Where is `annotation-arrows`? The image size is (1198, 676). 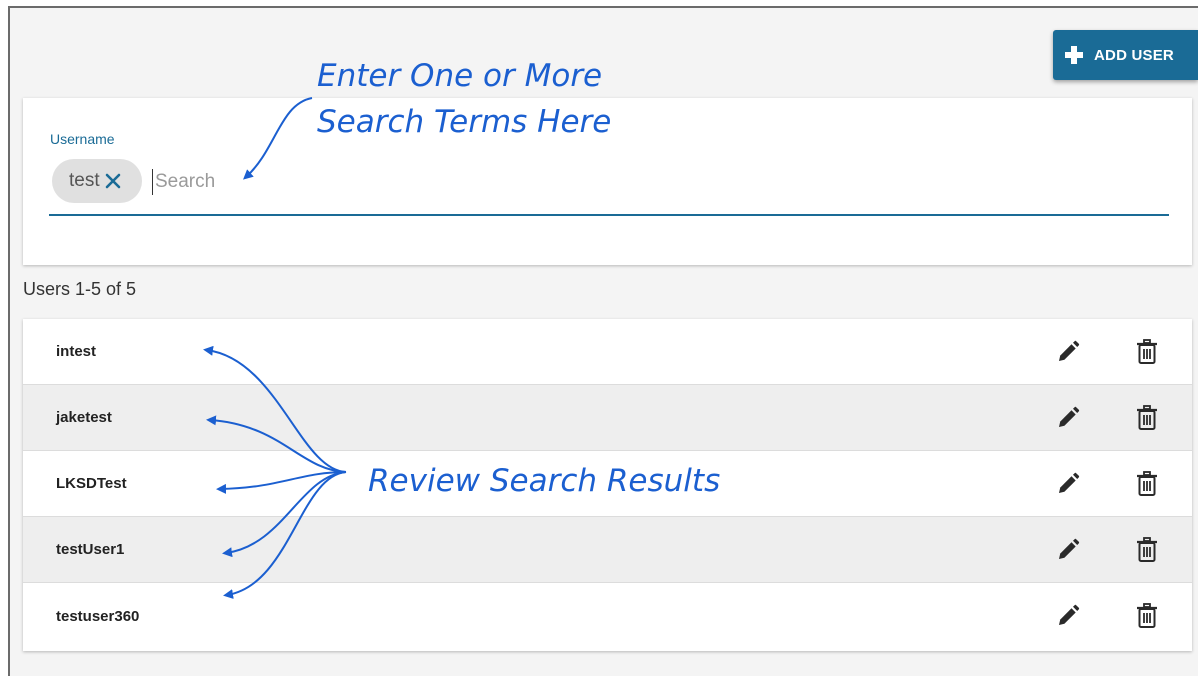 annotation-arrows is located at coordinates (275, 348).